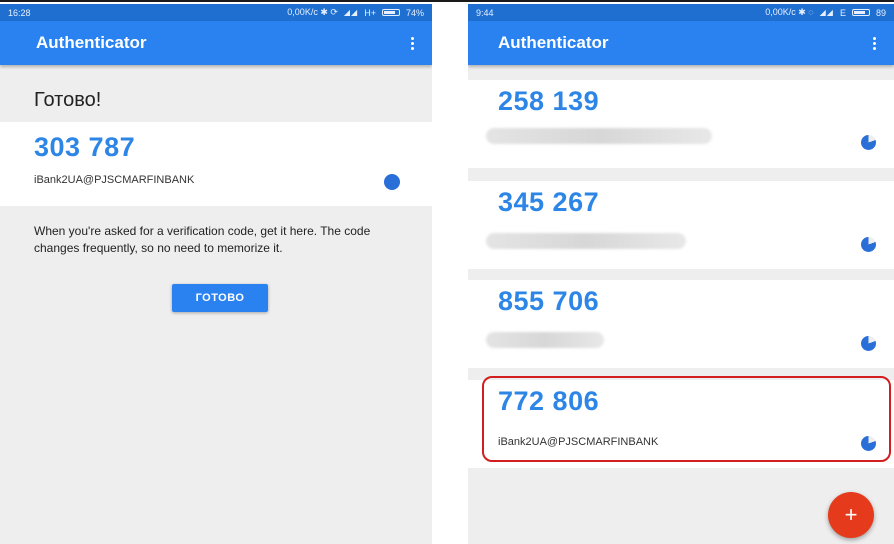  Describe the element at coordinates (549, 301) in the screenshot. I see `verification-code: 855 706` at that location.